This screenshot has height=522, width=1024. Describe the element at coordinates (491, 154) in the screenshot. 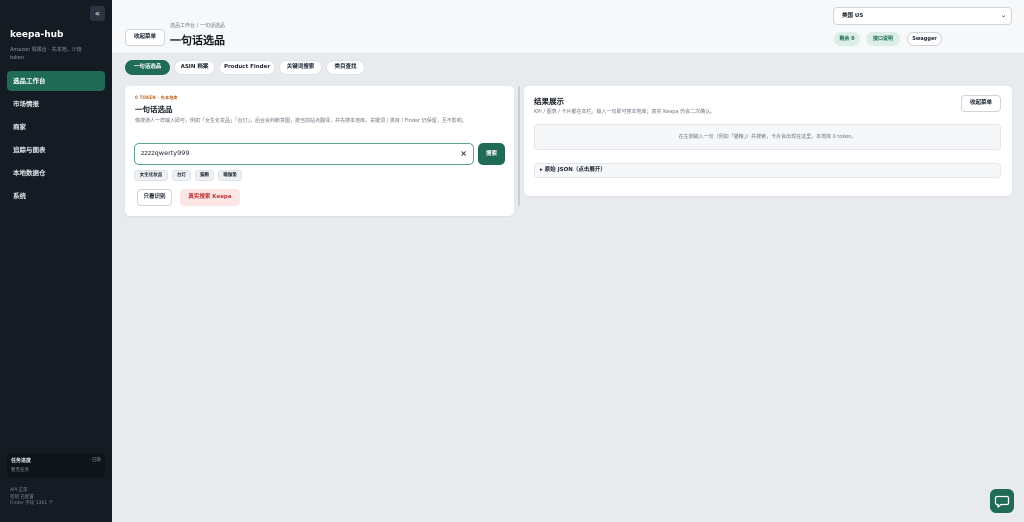

I see `search-button: 搜索` at that location.